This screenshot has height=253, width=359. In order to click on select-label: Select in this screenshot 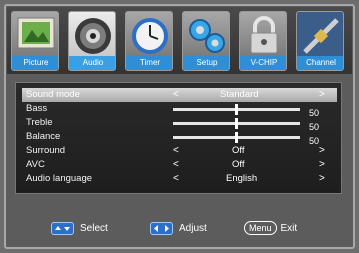, I will do `click(94, 228)`.